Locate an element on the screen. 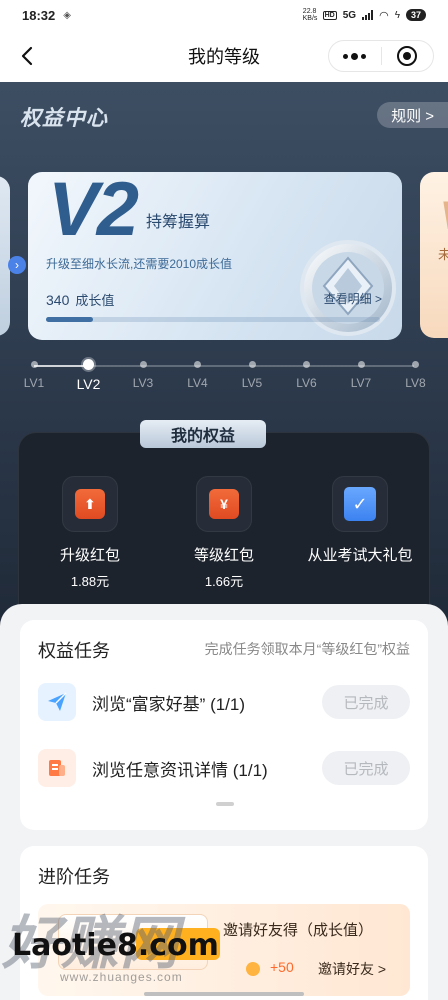  paper-plane-icon is located at coordinates (57, 702).